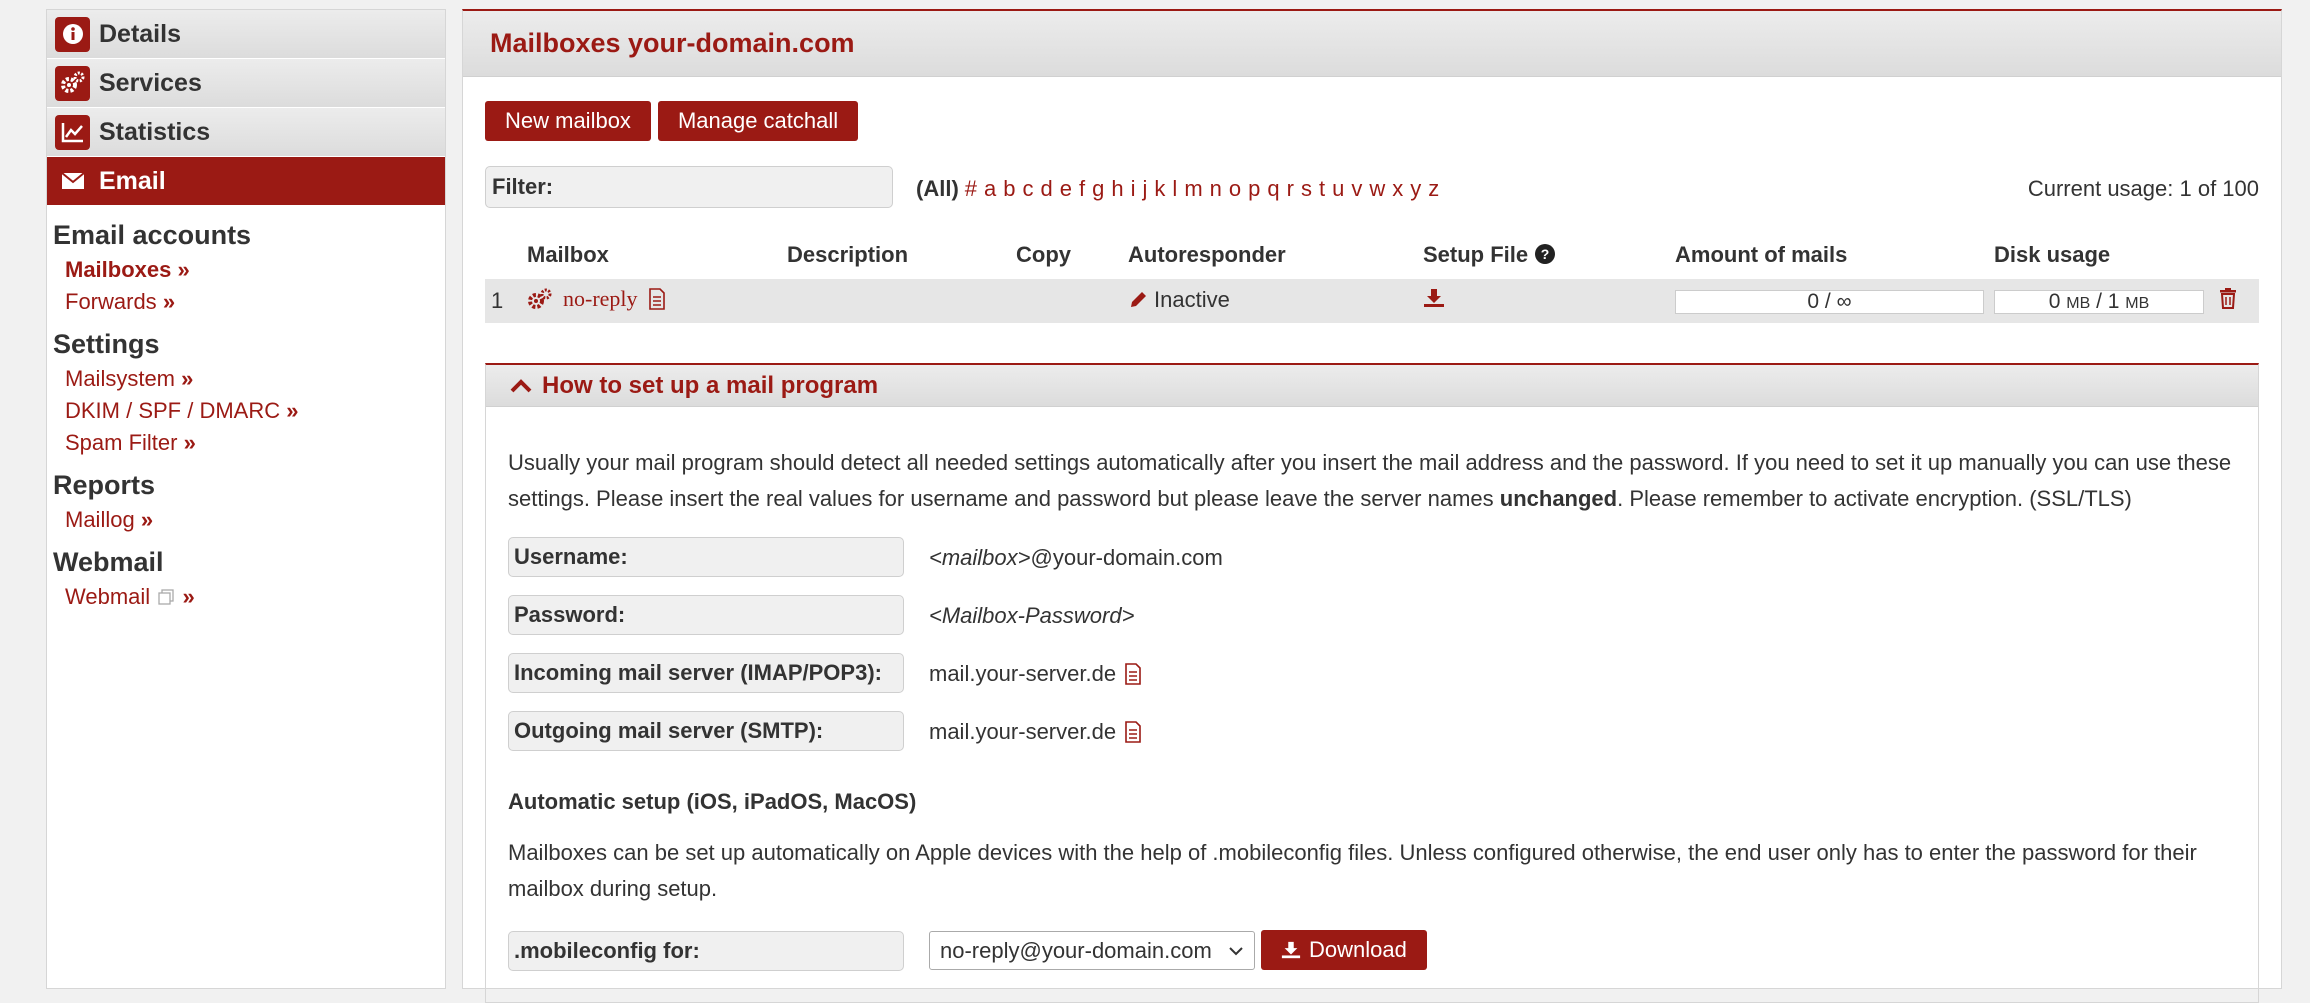 This screenshot has width=2310, height=1003. What do you see at coordinates (255, 597) in the screenshot?
I see `sidebar-item-webmail: Webmail »` at bounding box center [255, 597].